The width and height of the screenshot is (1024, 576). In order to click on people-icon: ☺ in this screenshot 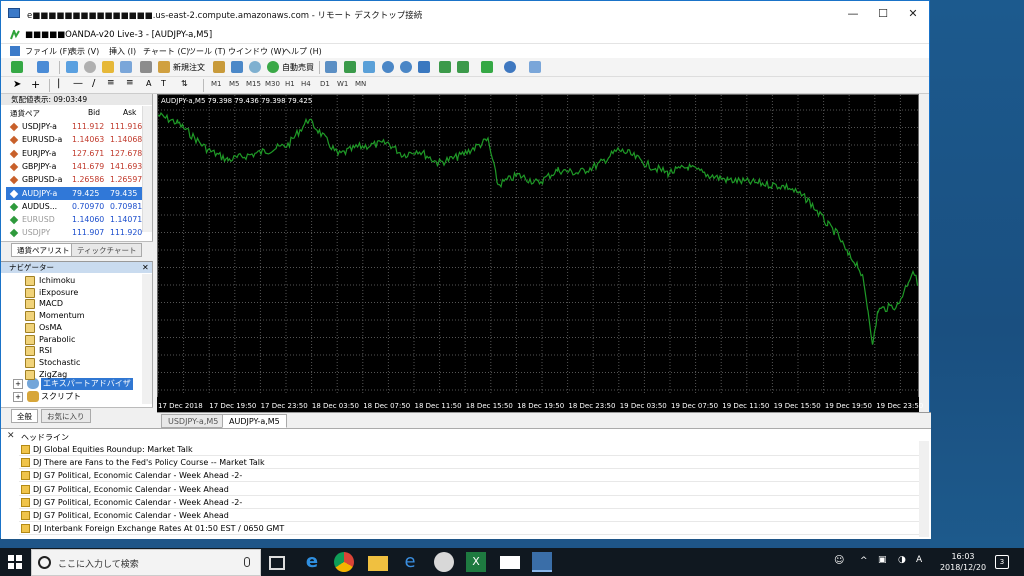, I will do `click(839, 560)`.